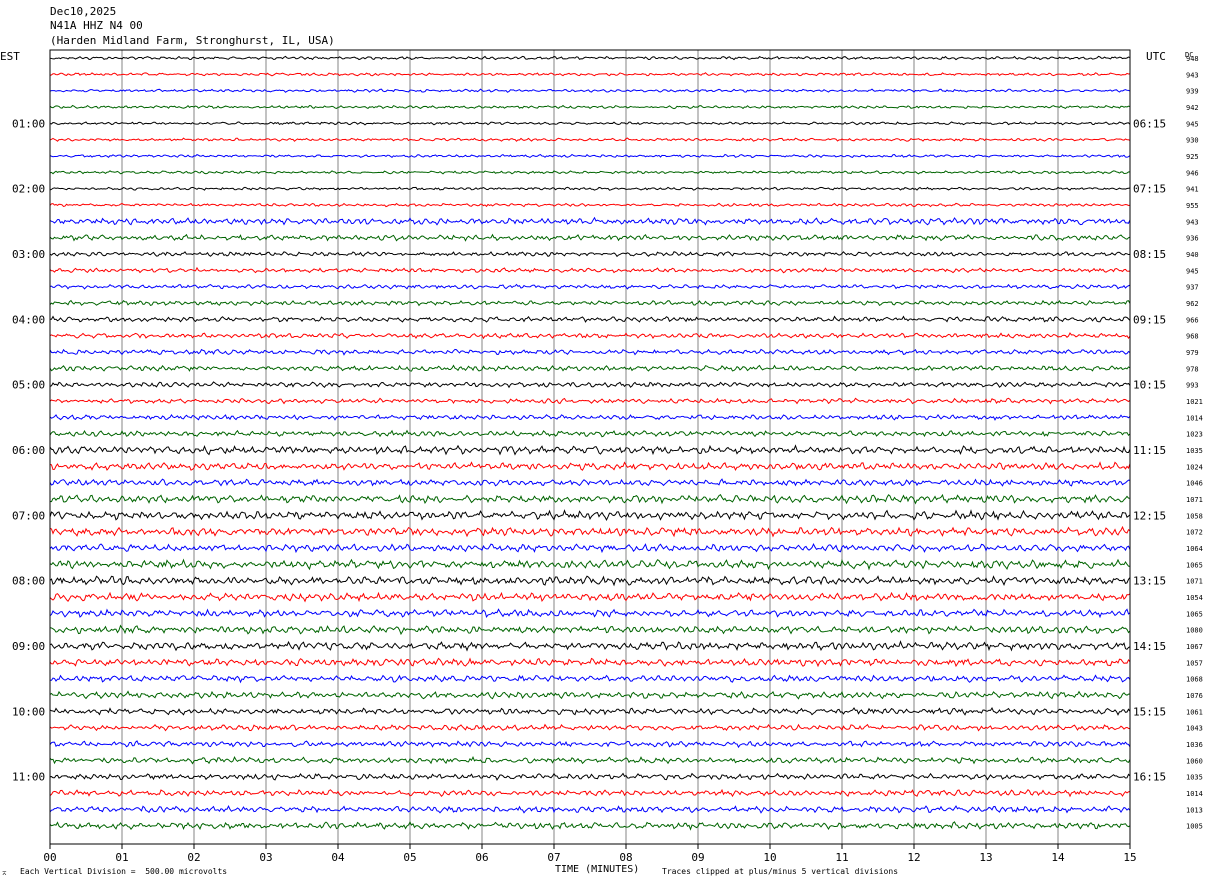 This screenshot has width=1210, height=886. I want to click on dc-offset-label: 955, so click(1192, 206).